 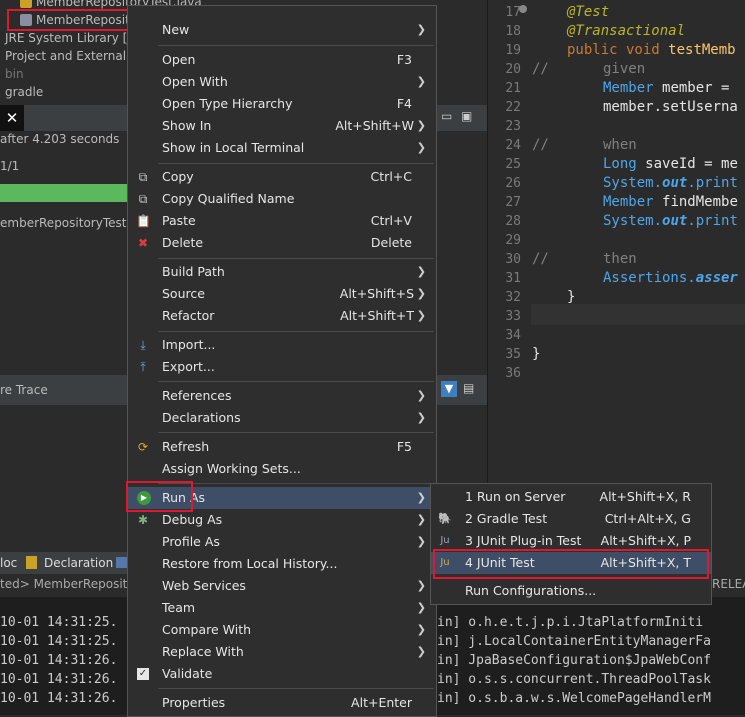 I want to click on menu-item-properties: Properties Alt+Enter, so click(x=282, y=703).